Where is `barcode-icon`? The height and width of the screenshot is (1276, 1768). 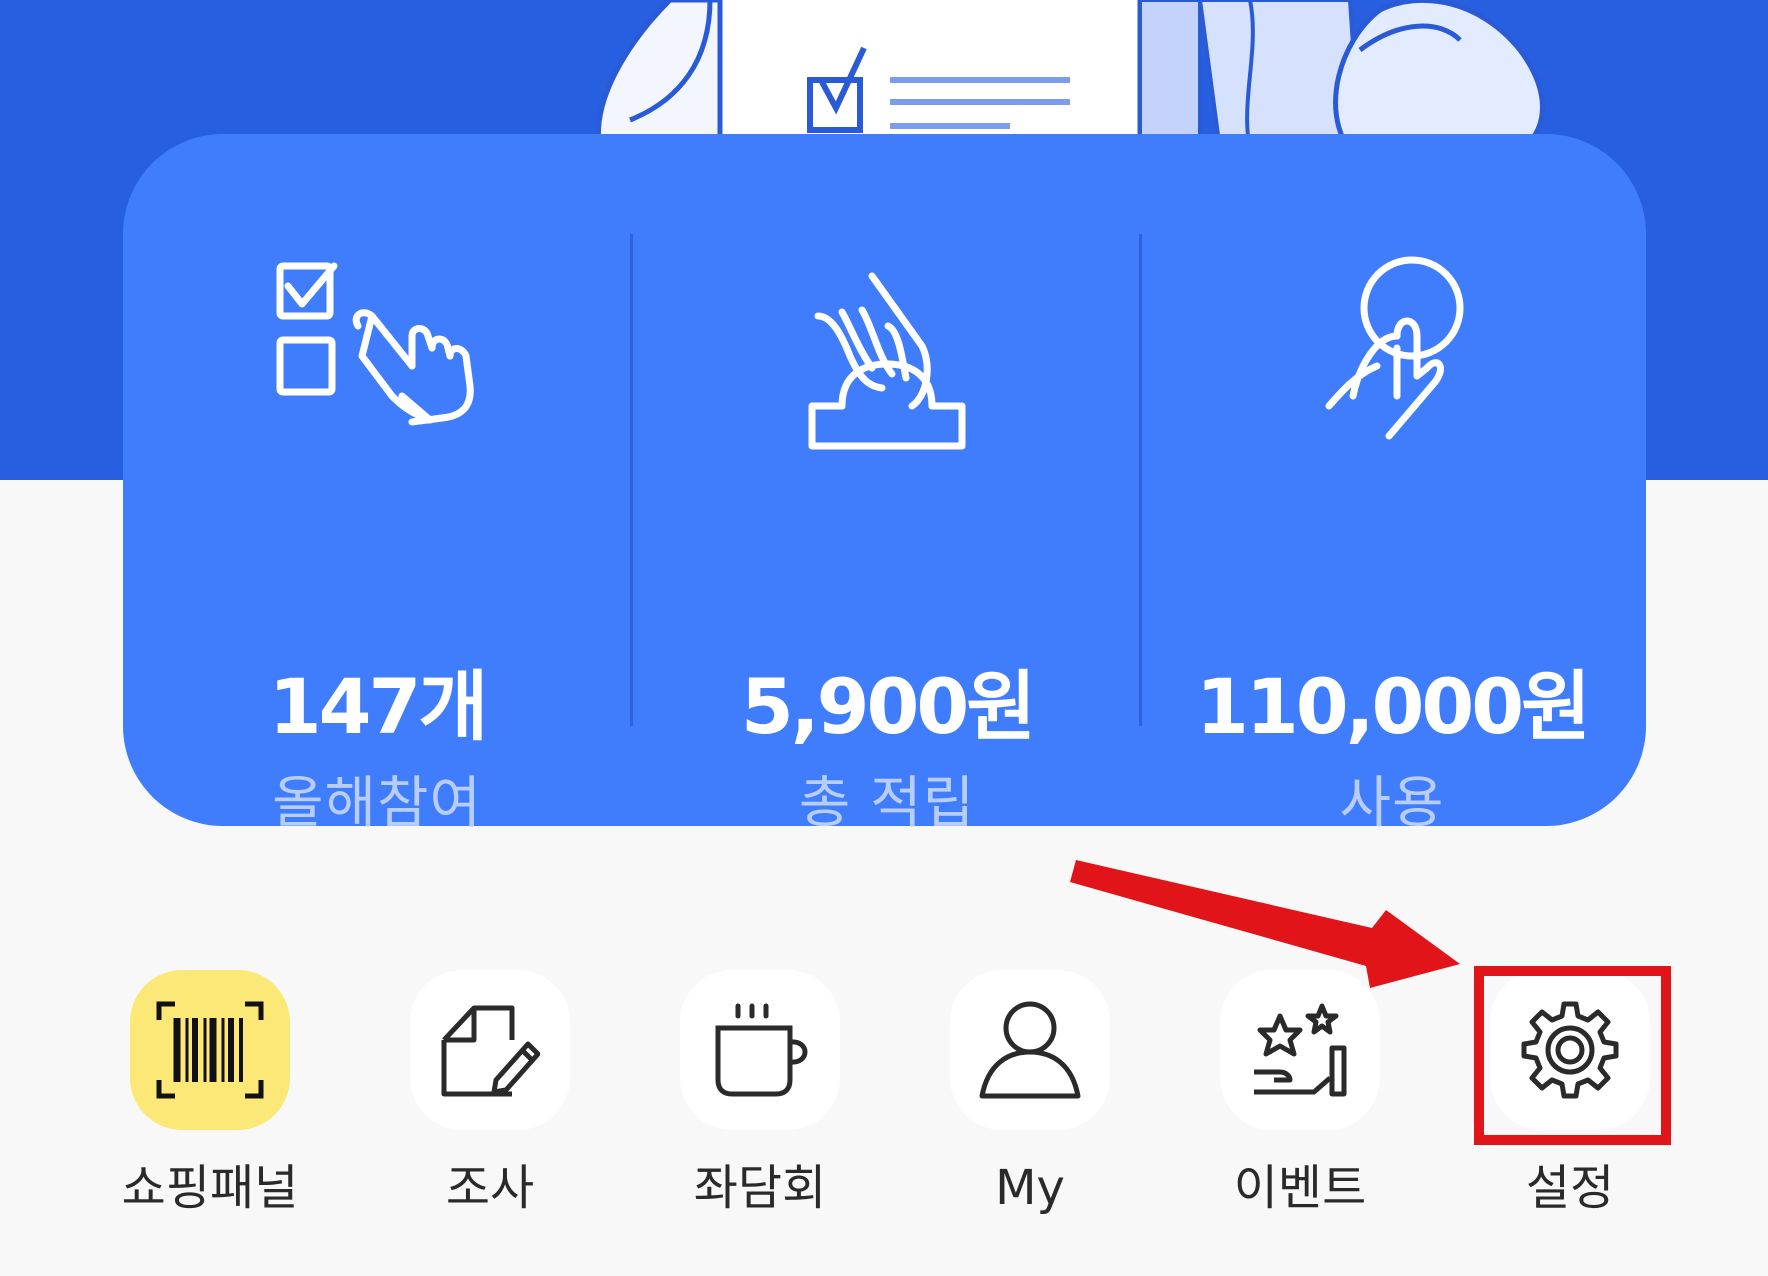
barcode-icon is located at coordinates (210, 1050).